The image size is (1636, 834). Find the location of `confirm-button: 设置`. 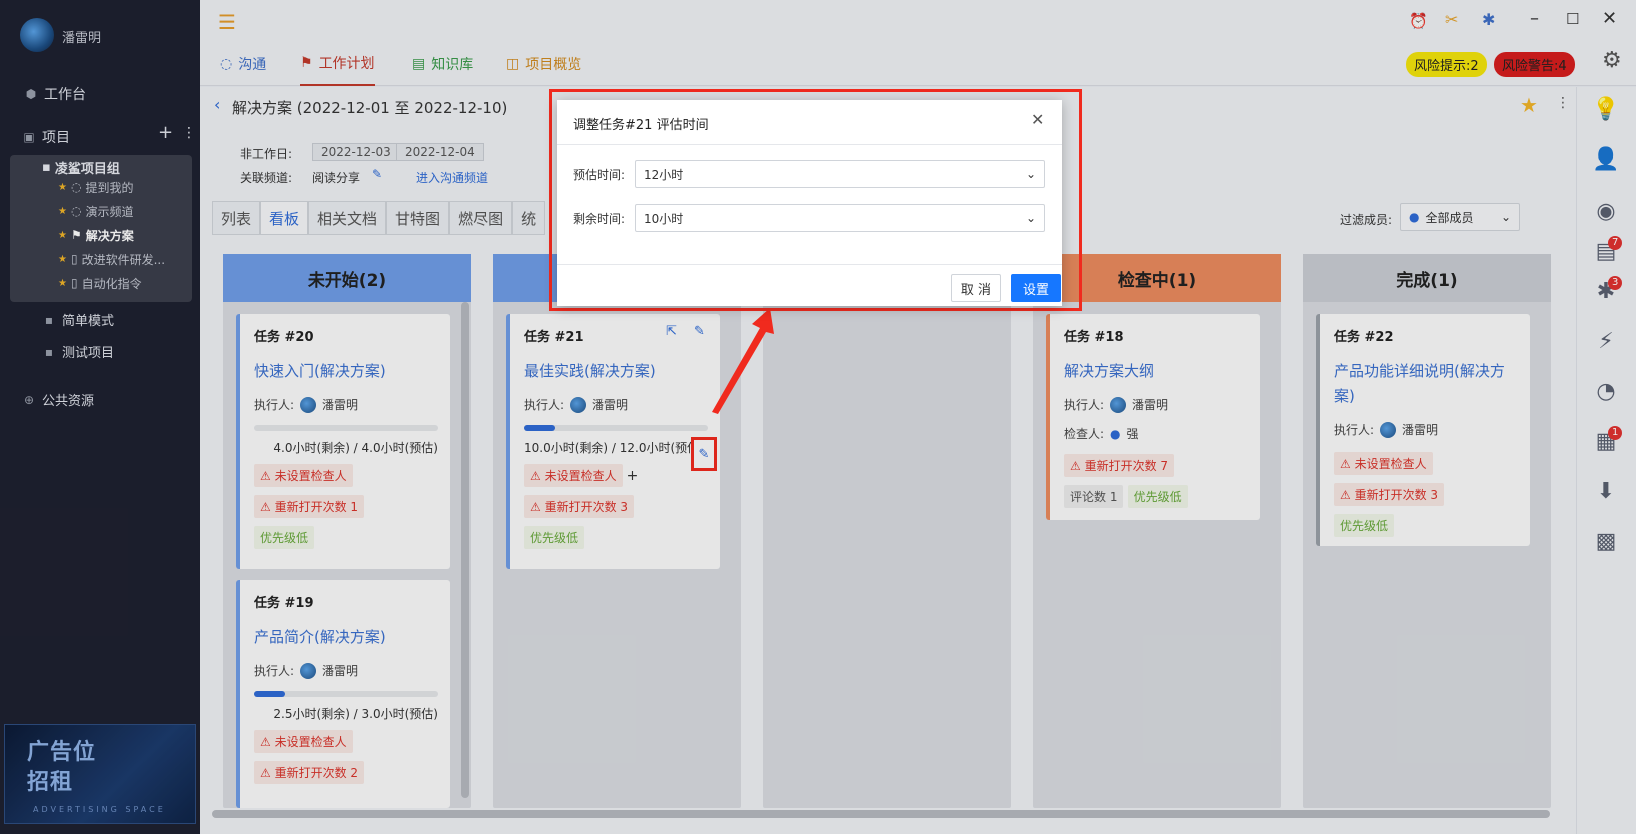

confirm-button: 设置 is located at coordinates (1036, 288).